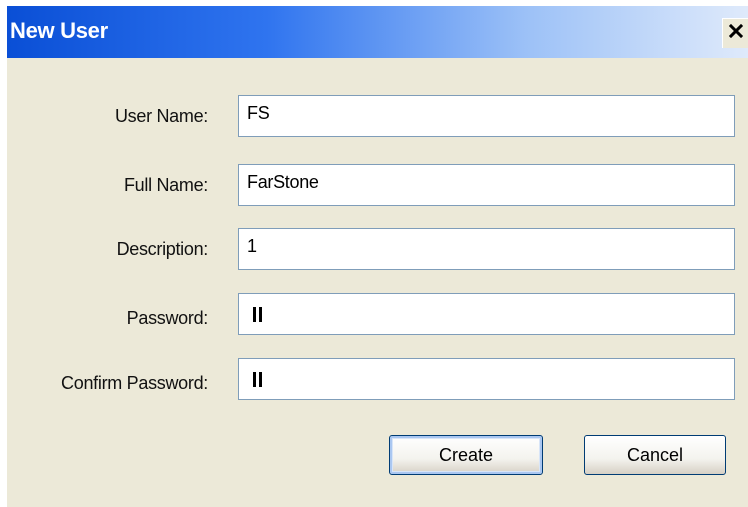 The width and height of the screenshot is (748, 507). What do you see at coordinates (486, 116) in the screenshot?
I see `username-field: FS` at bounding box center [486, 116].